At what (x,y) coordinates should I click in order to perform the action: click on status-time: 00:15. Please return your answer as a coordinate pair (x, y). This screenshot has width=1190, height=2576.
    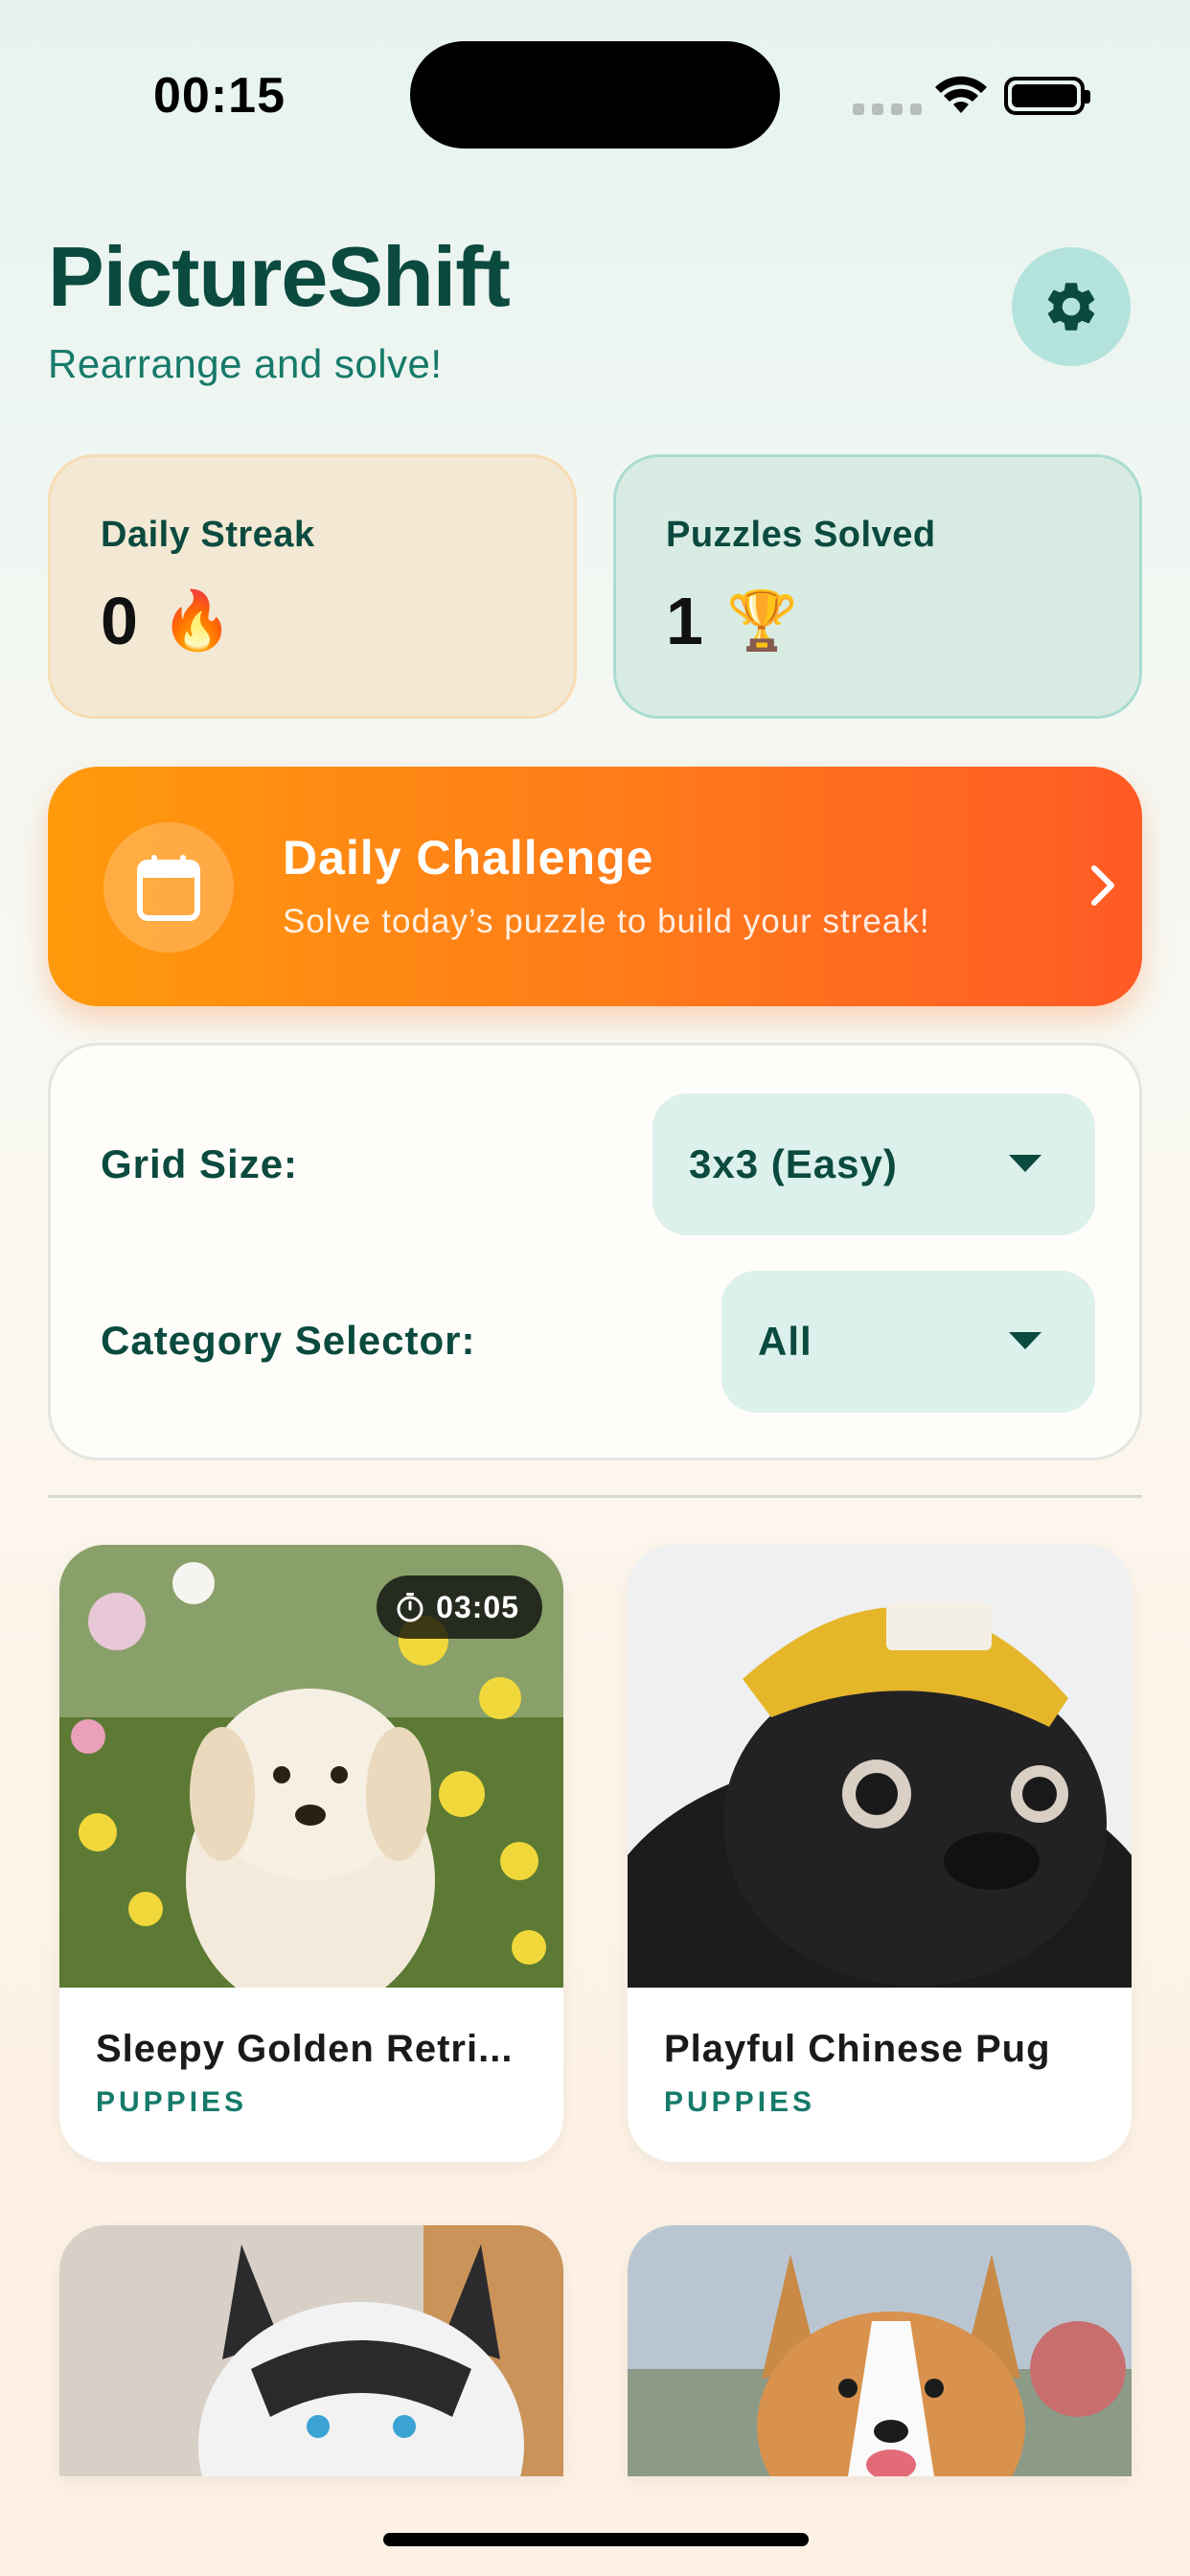
    Looking at the image, I should click on (220, 96).